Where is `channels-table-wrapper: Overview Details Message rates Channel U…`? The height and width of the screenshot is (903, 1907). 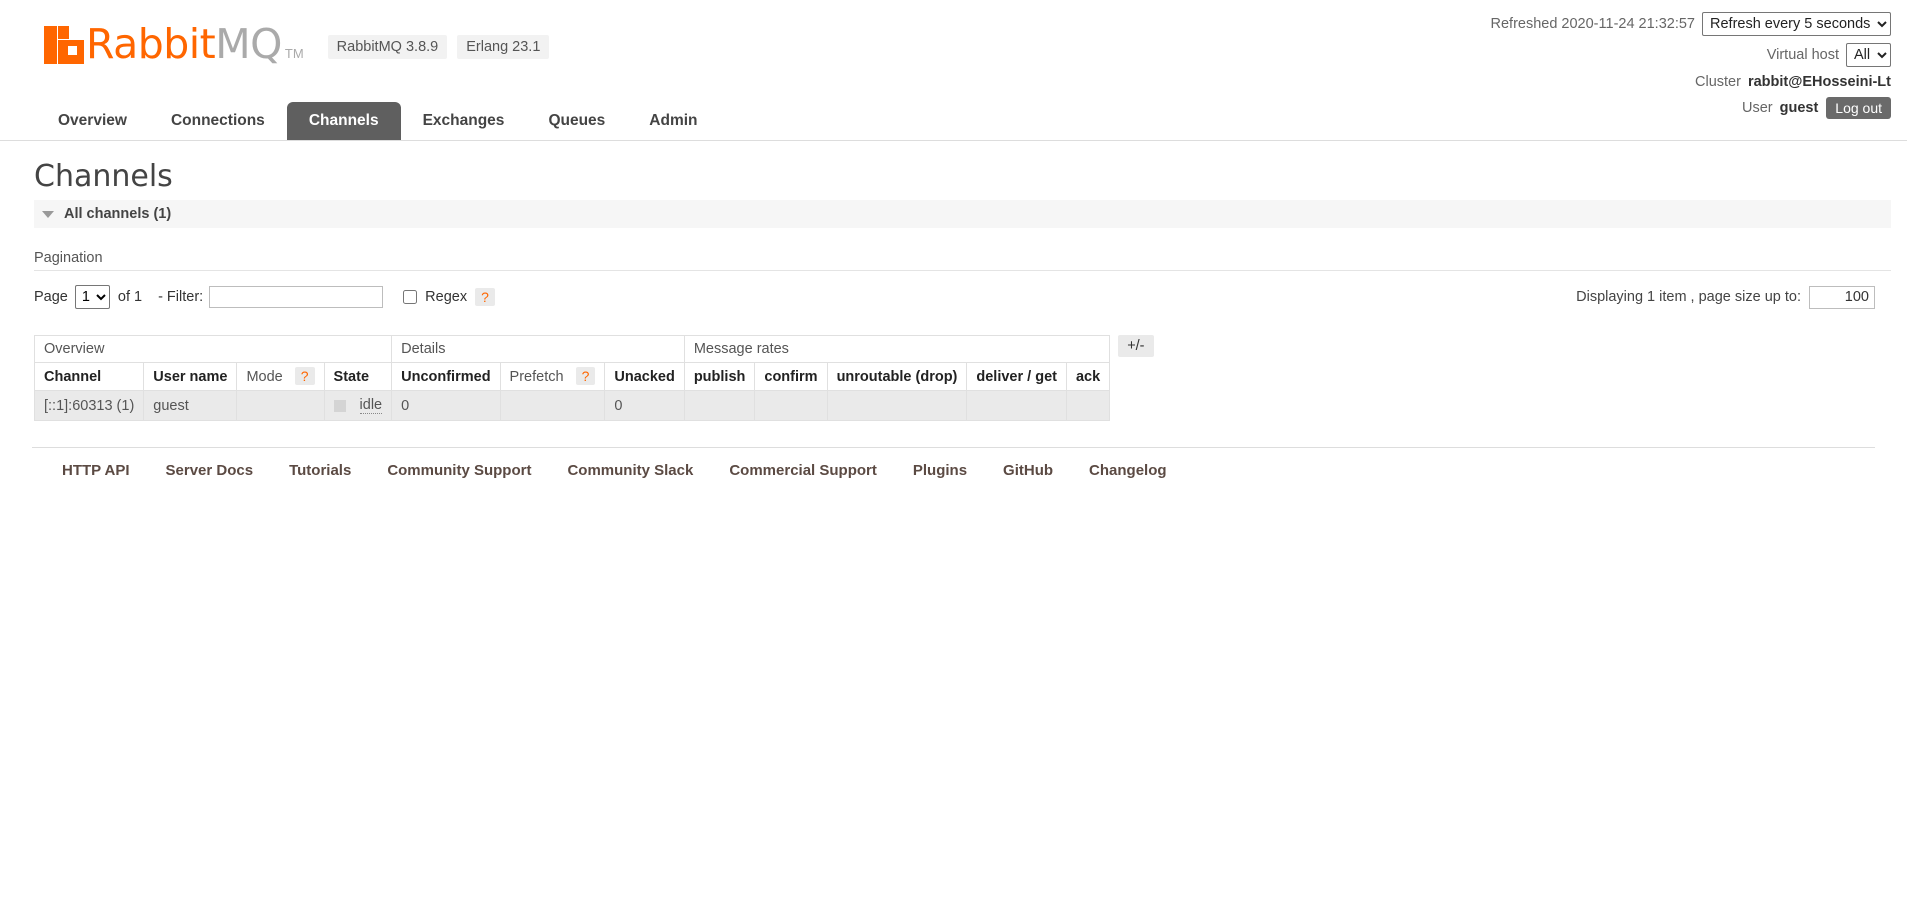
channels-table-wrapper: Overview Details Message rates Channel U… is located at coordinates (962, 378).